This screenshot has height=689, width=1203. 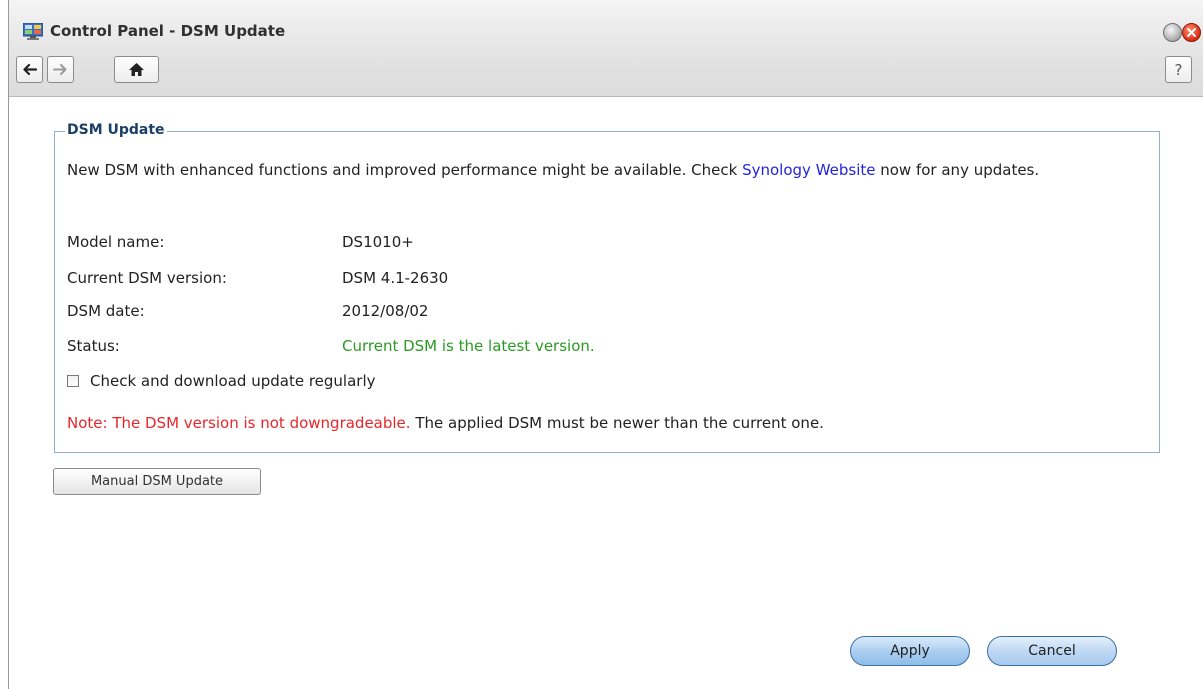 I want to click on help-button: ?, so click(x=1178, y=69).